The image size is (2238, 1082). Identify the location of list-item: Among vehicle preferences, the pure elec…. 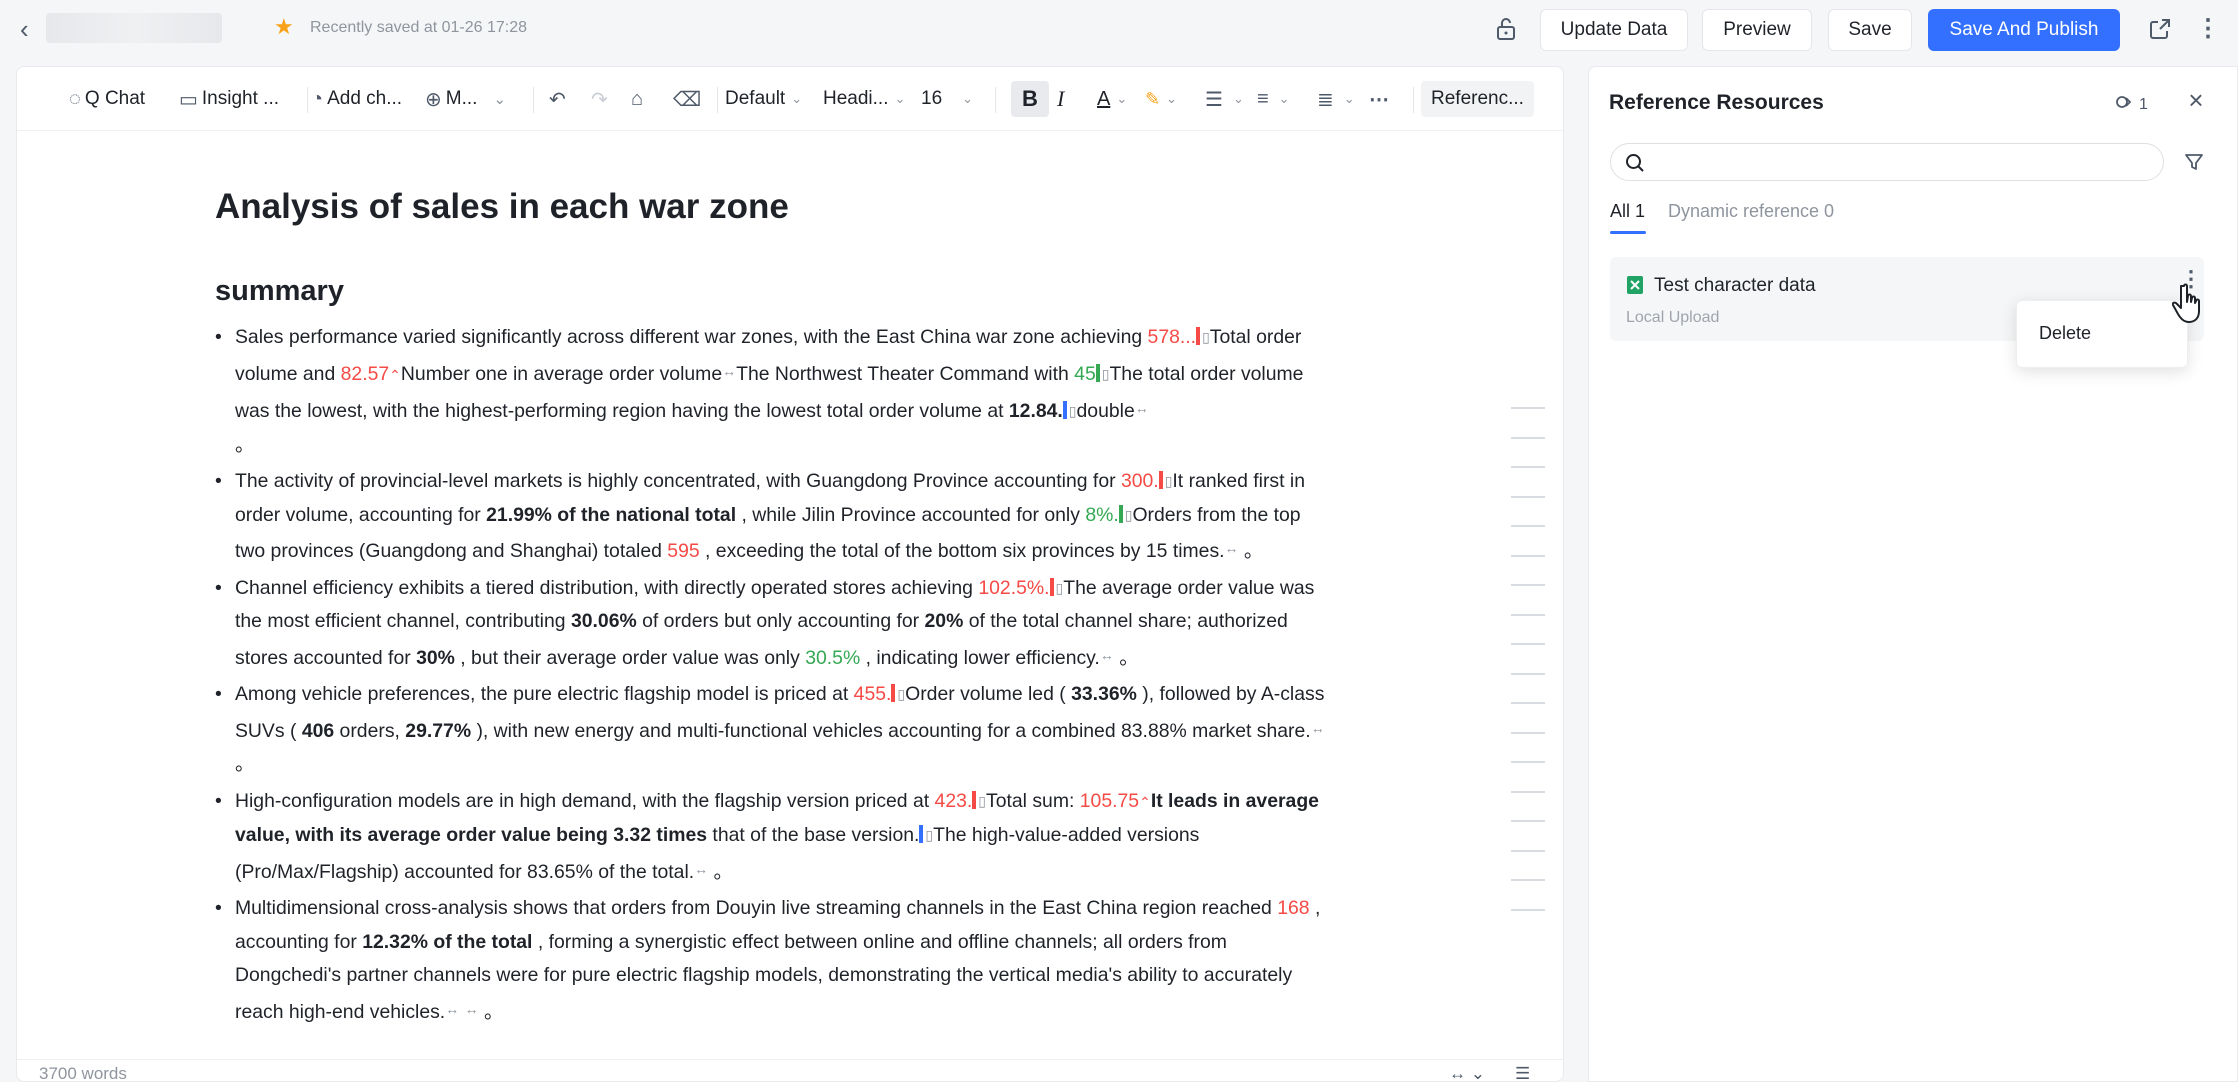
(775, 730).